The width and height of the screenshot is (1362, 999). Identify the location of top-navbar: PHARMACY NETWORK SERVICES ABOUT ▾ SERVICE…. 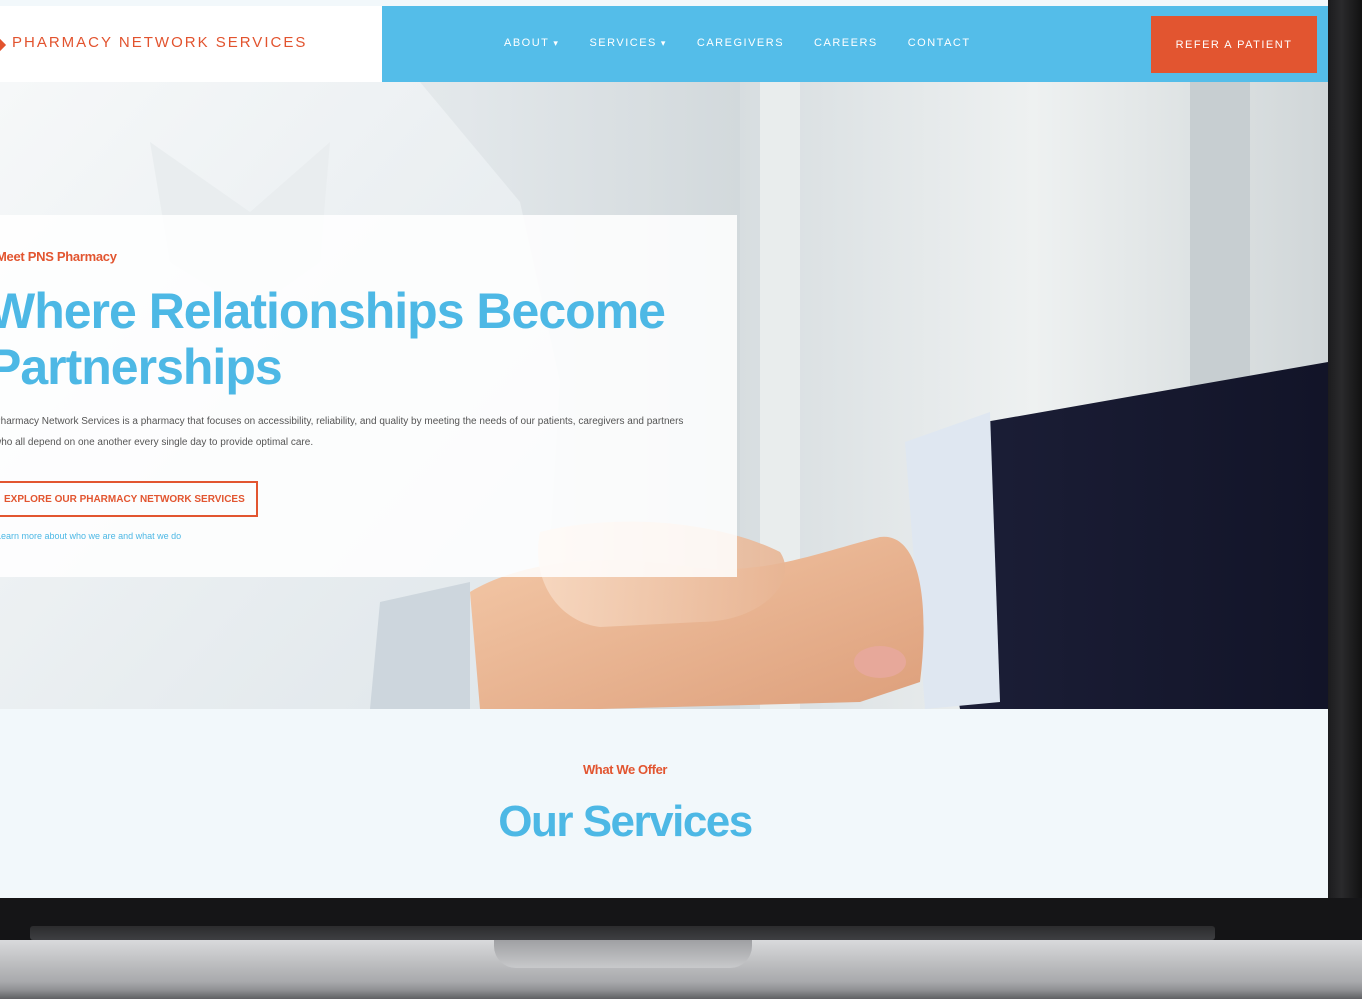
(664, 44).